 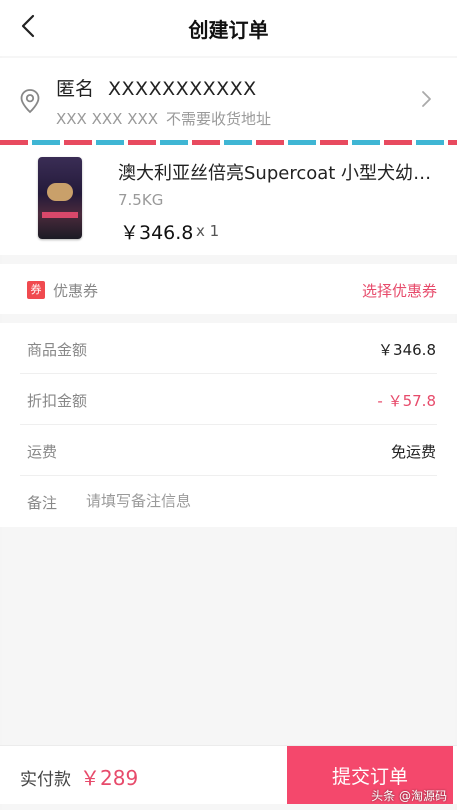 I want to click on product-image-band, so click(x=60, y=215).